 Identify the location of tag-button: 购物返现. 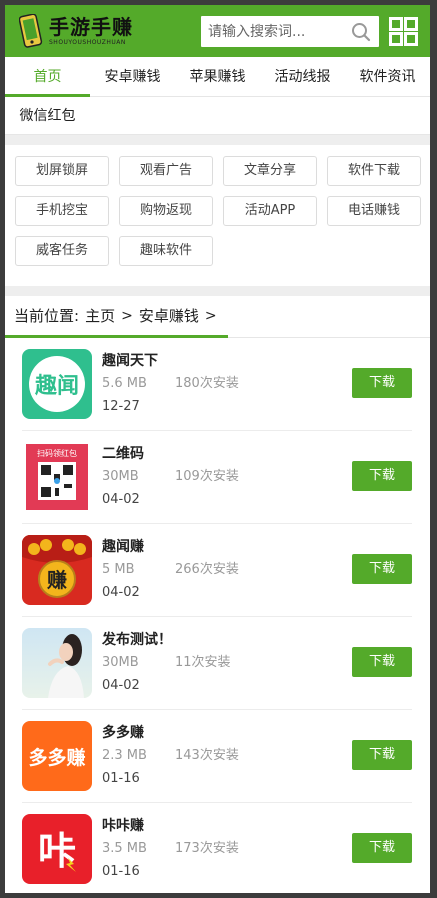
(166, 211).